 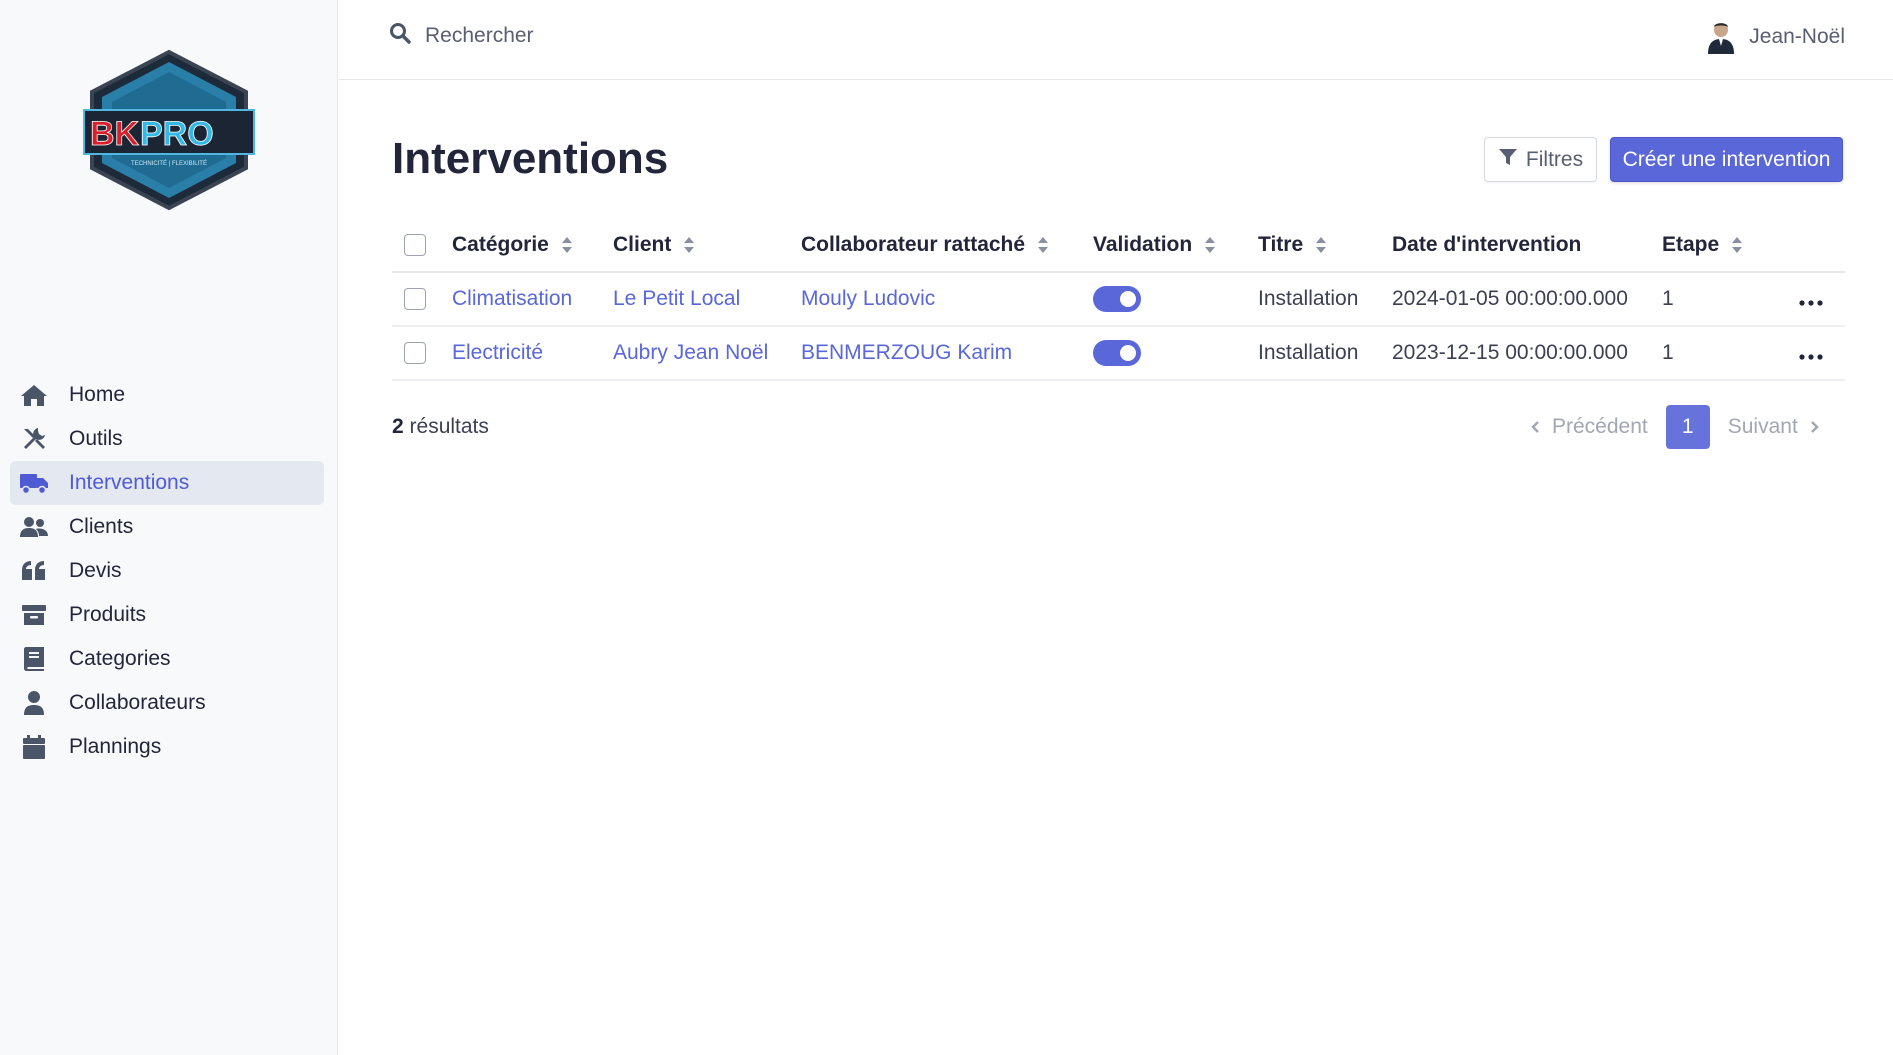 What do you see at coordinates (1808, 245) in the screenshot?
I see `column-header-actions` at bounding box center [1808, 245].